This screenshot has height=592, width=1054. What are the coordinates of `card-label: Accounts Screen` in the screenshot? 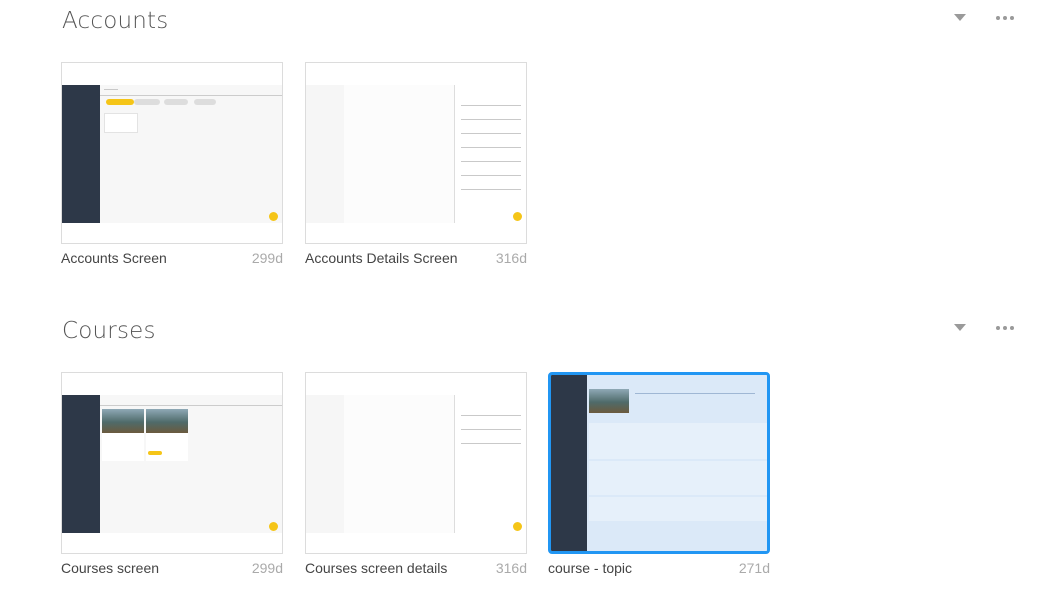 It's located at (114, 258).